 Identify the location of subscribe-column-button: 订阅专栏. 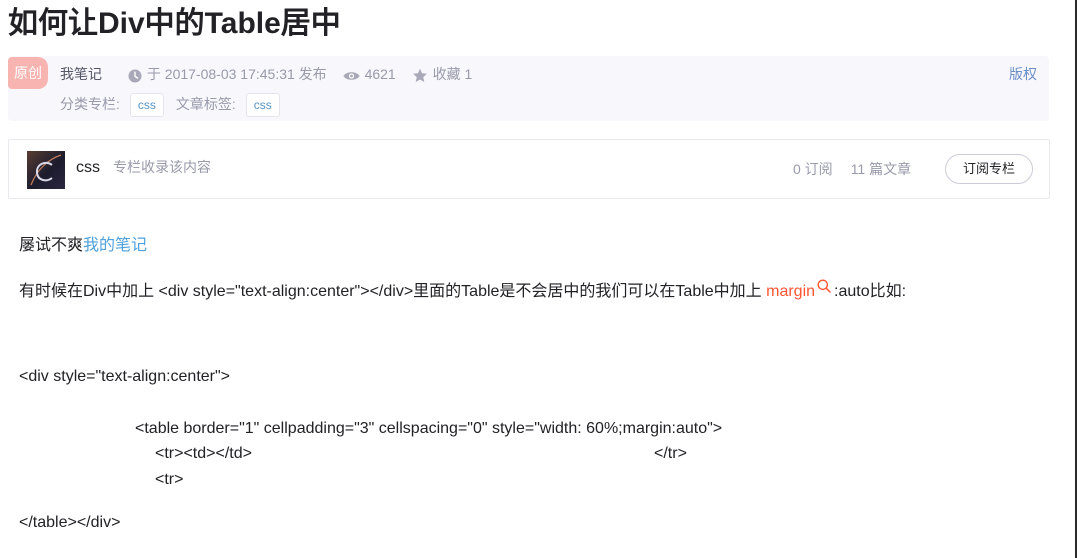
(989, 169).